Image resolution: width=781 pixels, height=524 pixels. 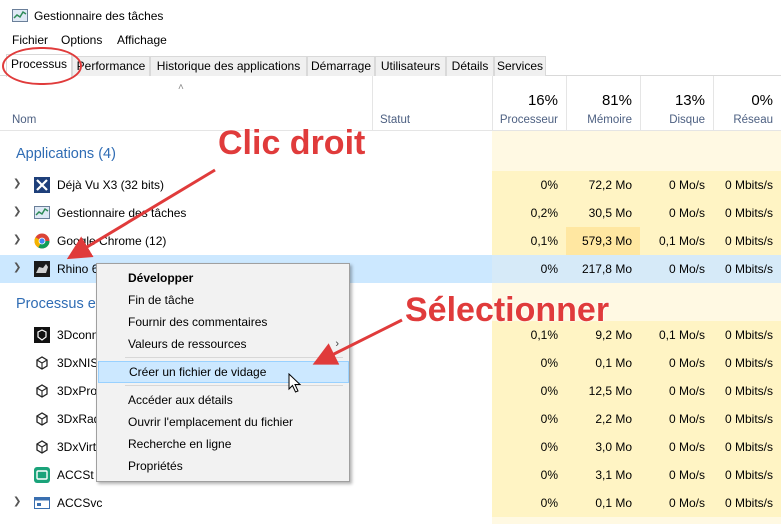 What do you see at coordinates (223, 422) in the screenshot?
I see `menu-item-ouvrir-emplacement: Ouvrir l'emplacement du fichier` at bounding box center [223, 422].